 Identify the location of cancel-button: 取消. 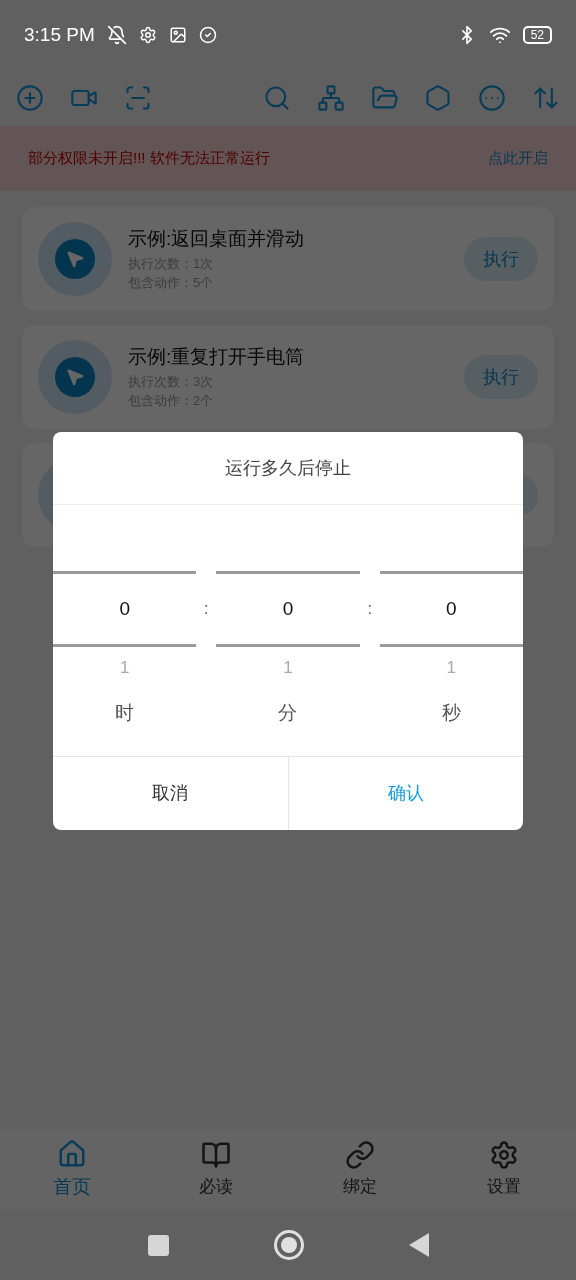
(170, 793).